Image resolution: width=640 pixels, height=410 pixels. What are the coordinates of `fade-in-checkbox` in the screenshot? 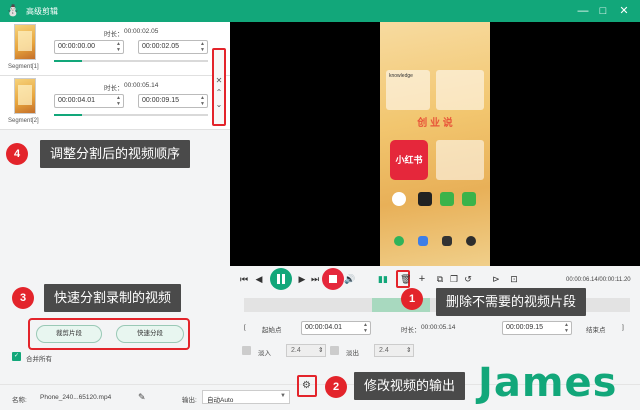 It's located at (246, 350).